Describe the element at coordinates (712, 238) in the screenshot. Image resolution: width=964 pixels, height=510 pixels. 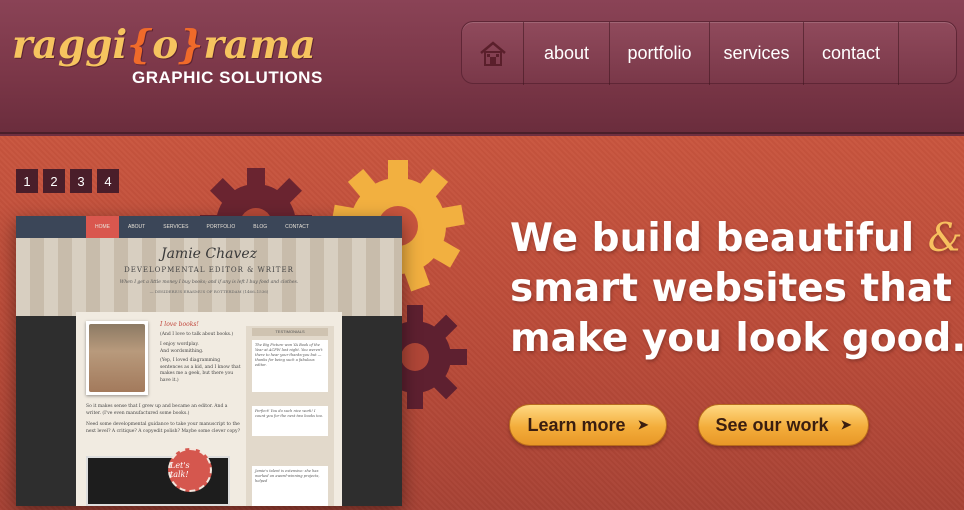
I see `headline-line-1: We build beautiful` at that location.